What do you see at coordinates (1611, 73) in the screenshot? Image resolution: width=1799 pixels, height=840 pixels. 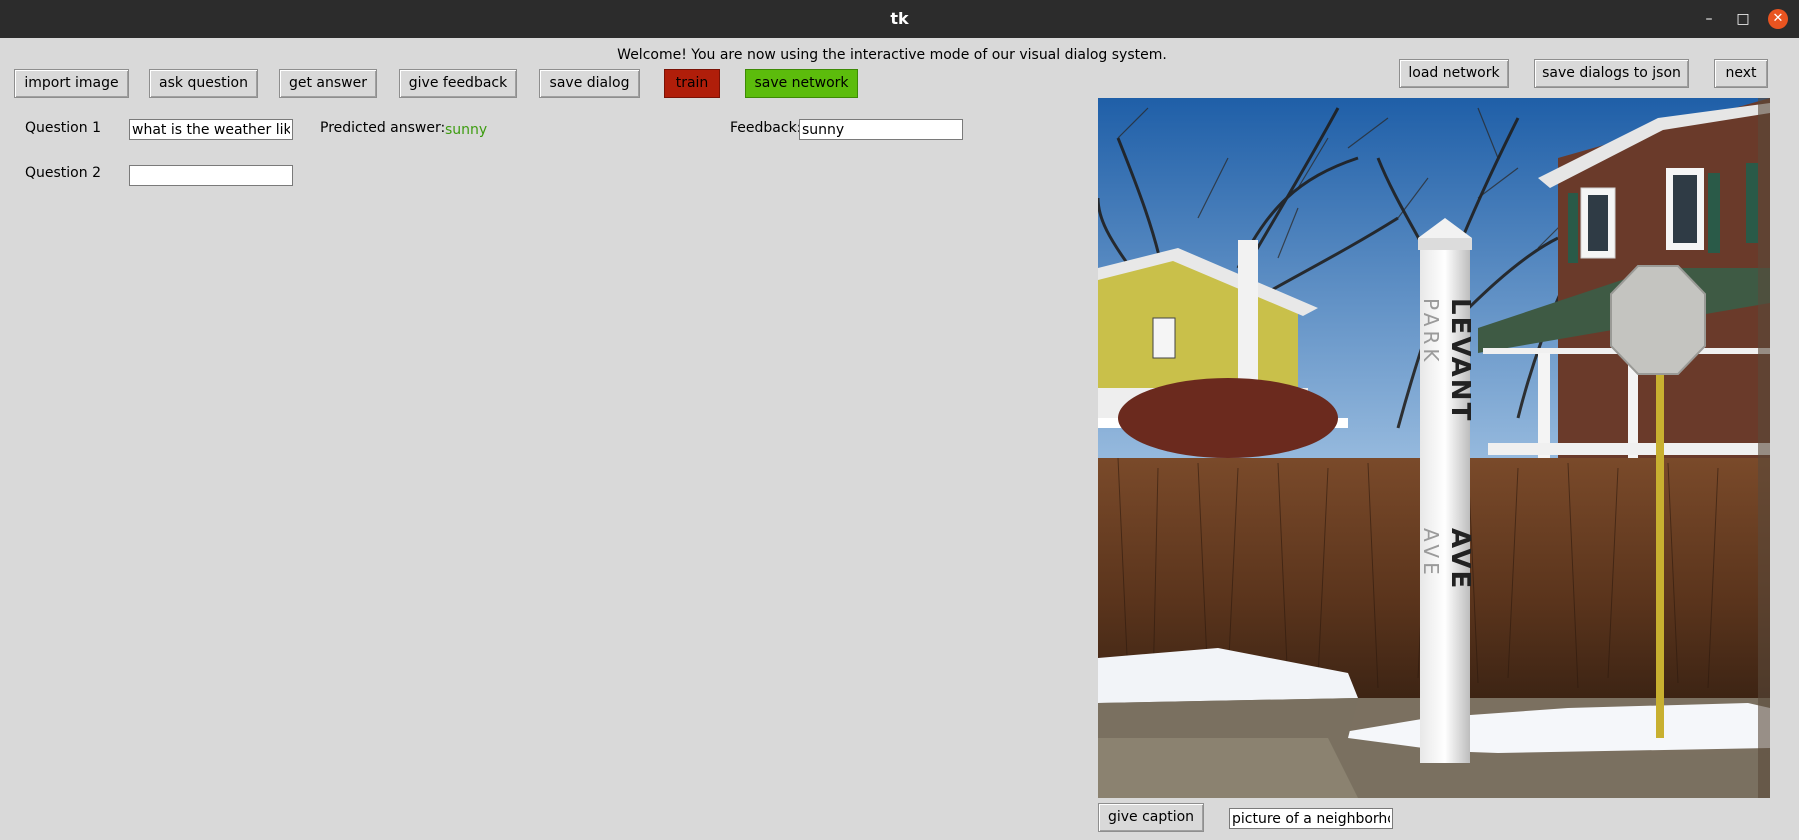 I see `save-dialogs-to-json-button: save dialogs to json` at bounding box center [1611, 73].